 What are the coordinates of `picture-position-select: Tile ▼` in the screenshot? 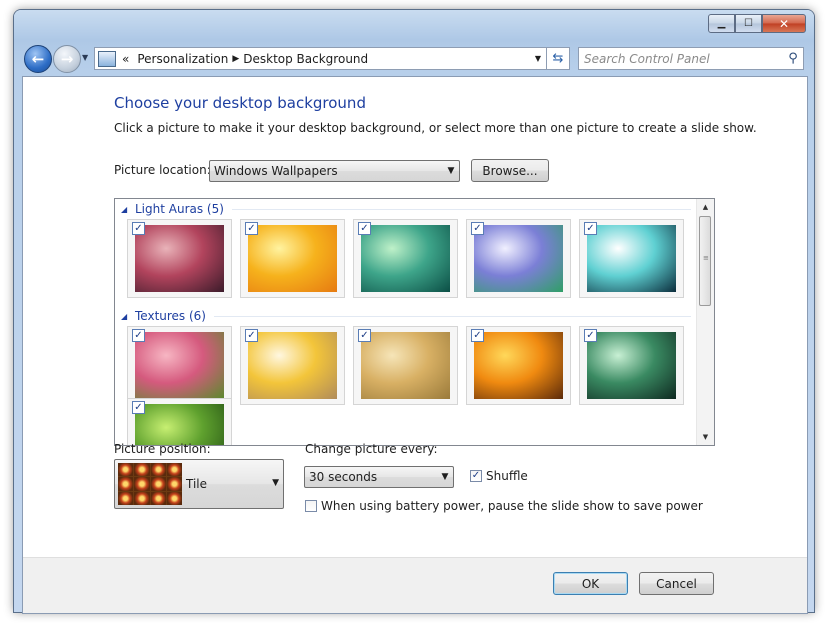 It's located at (199, 484).